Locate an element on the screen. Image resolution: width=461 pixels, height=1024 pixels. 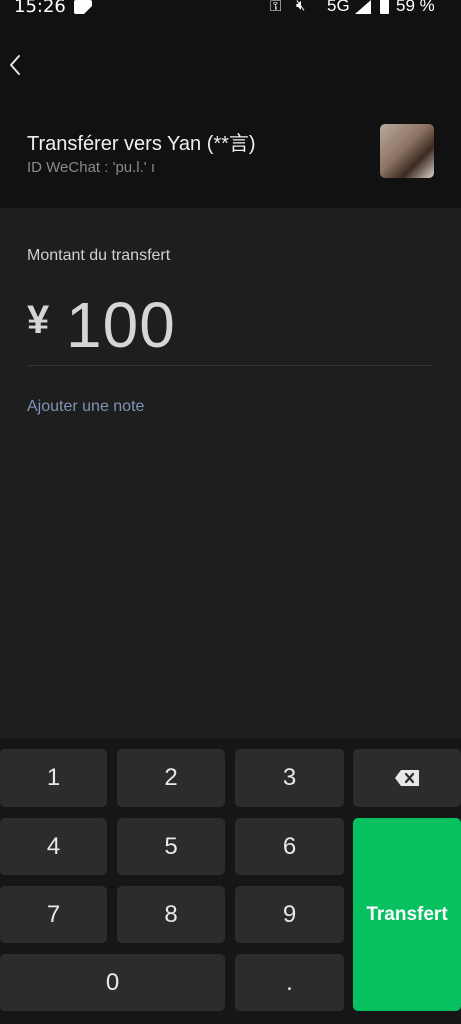
status-bar: 15:26 ⚿ 🔇︎ 5G 59 % is located at coordinates (230, 11).